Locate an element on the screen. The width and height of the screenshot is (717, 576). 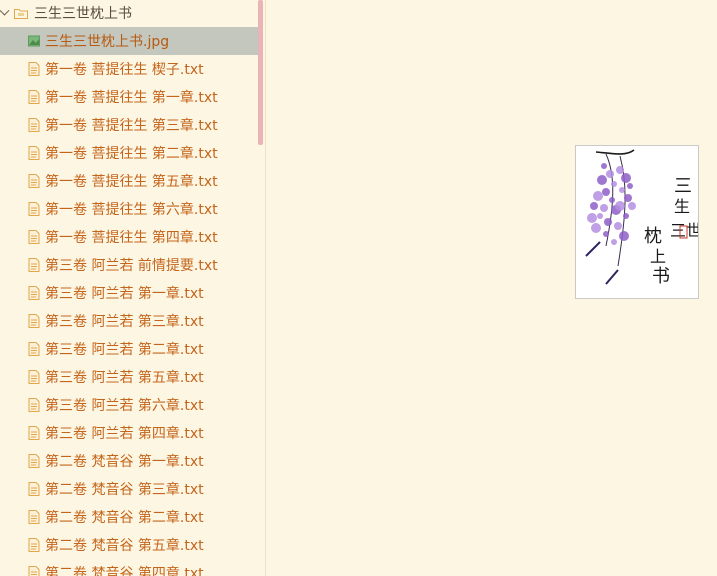
file-label: 第一卷 菩提往生 楔子.txt is located at coordinates (124, 70).